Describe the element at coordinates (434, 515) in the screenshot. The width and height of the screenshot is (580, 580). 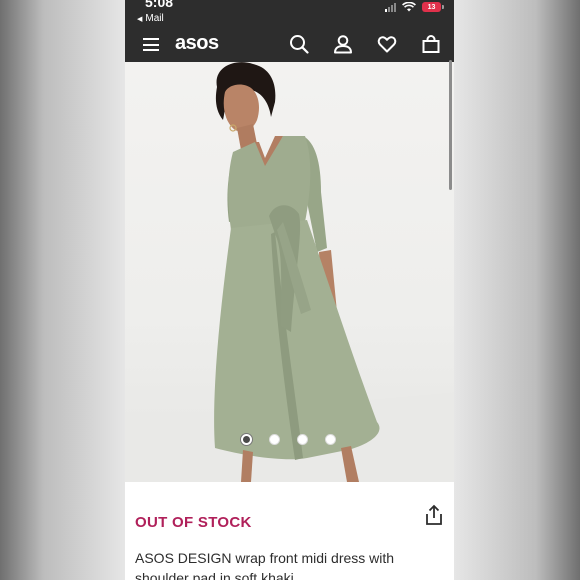
I see `share-icon` at that location.